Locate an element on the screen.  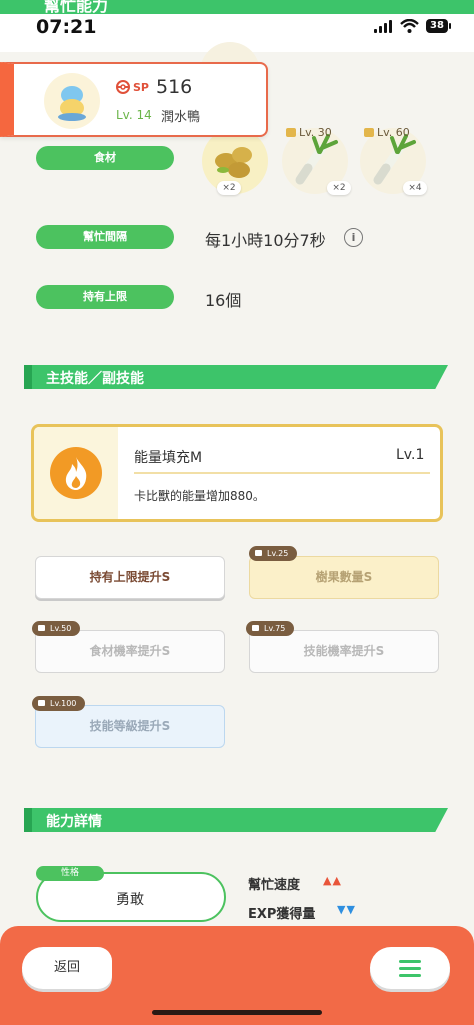
back-button: 返回 is located at coordinates (67, 968).